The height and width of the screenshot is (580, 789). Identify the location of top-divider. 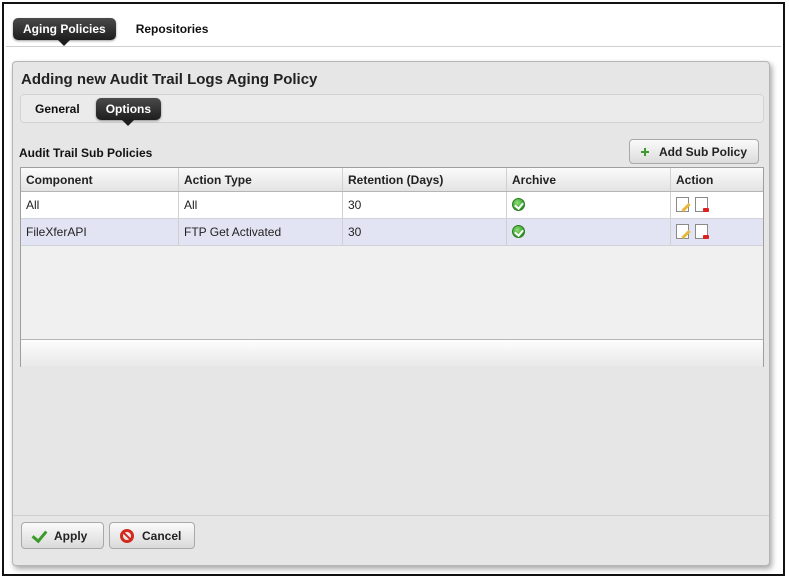
(393, 46).